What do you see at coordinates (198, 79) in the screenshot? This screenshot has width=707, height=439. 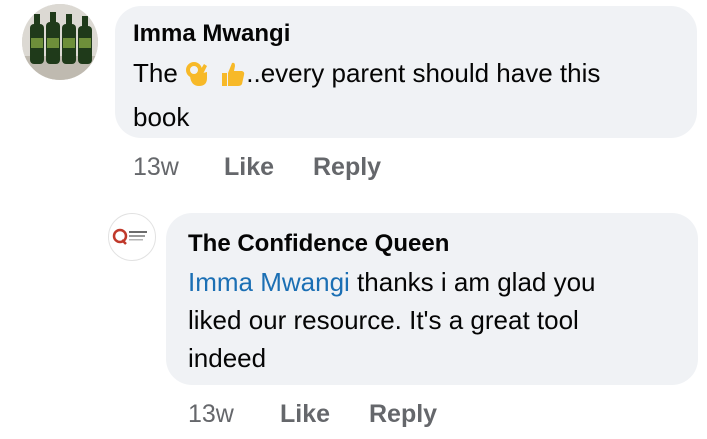 I see `ok-hand-emoji-icon` at bounding box center [198, 79].